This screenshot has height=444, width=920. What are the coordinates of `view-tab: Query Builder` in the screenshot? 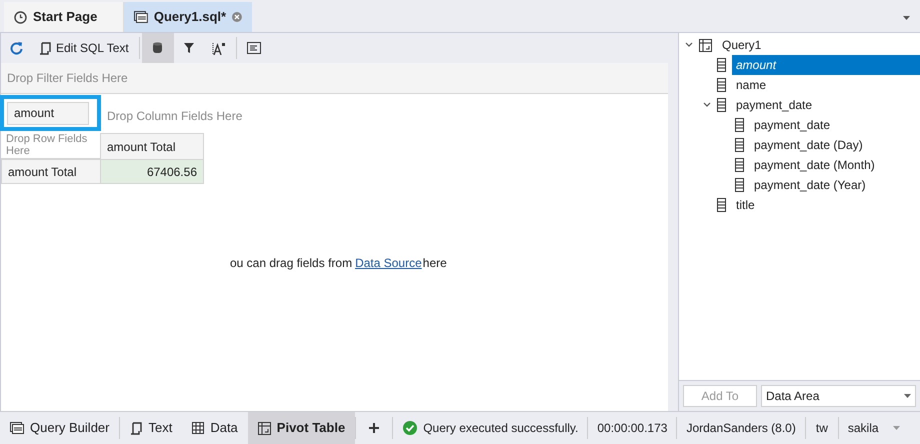 It's located at (60, 428).